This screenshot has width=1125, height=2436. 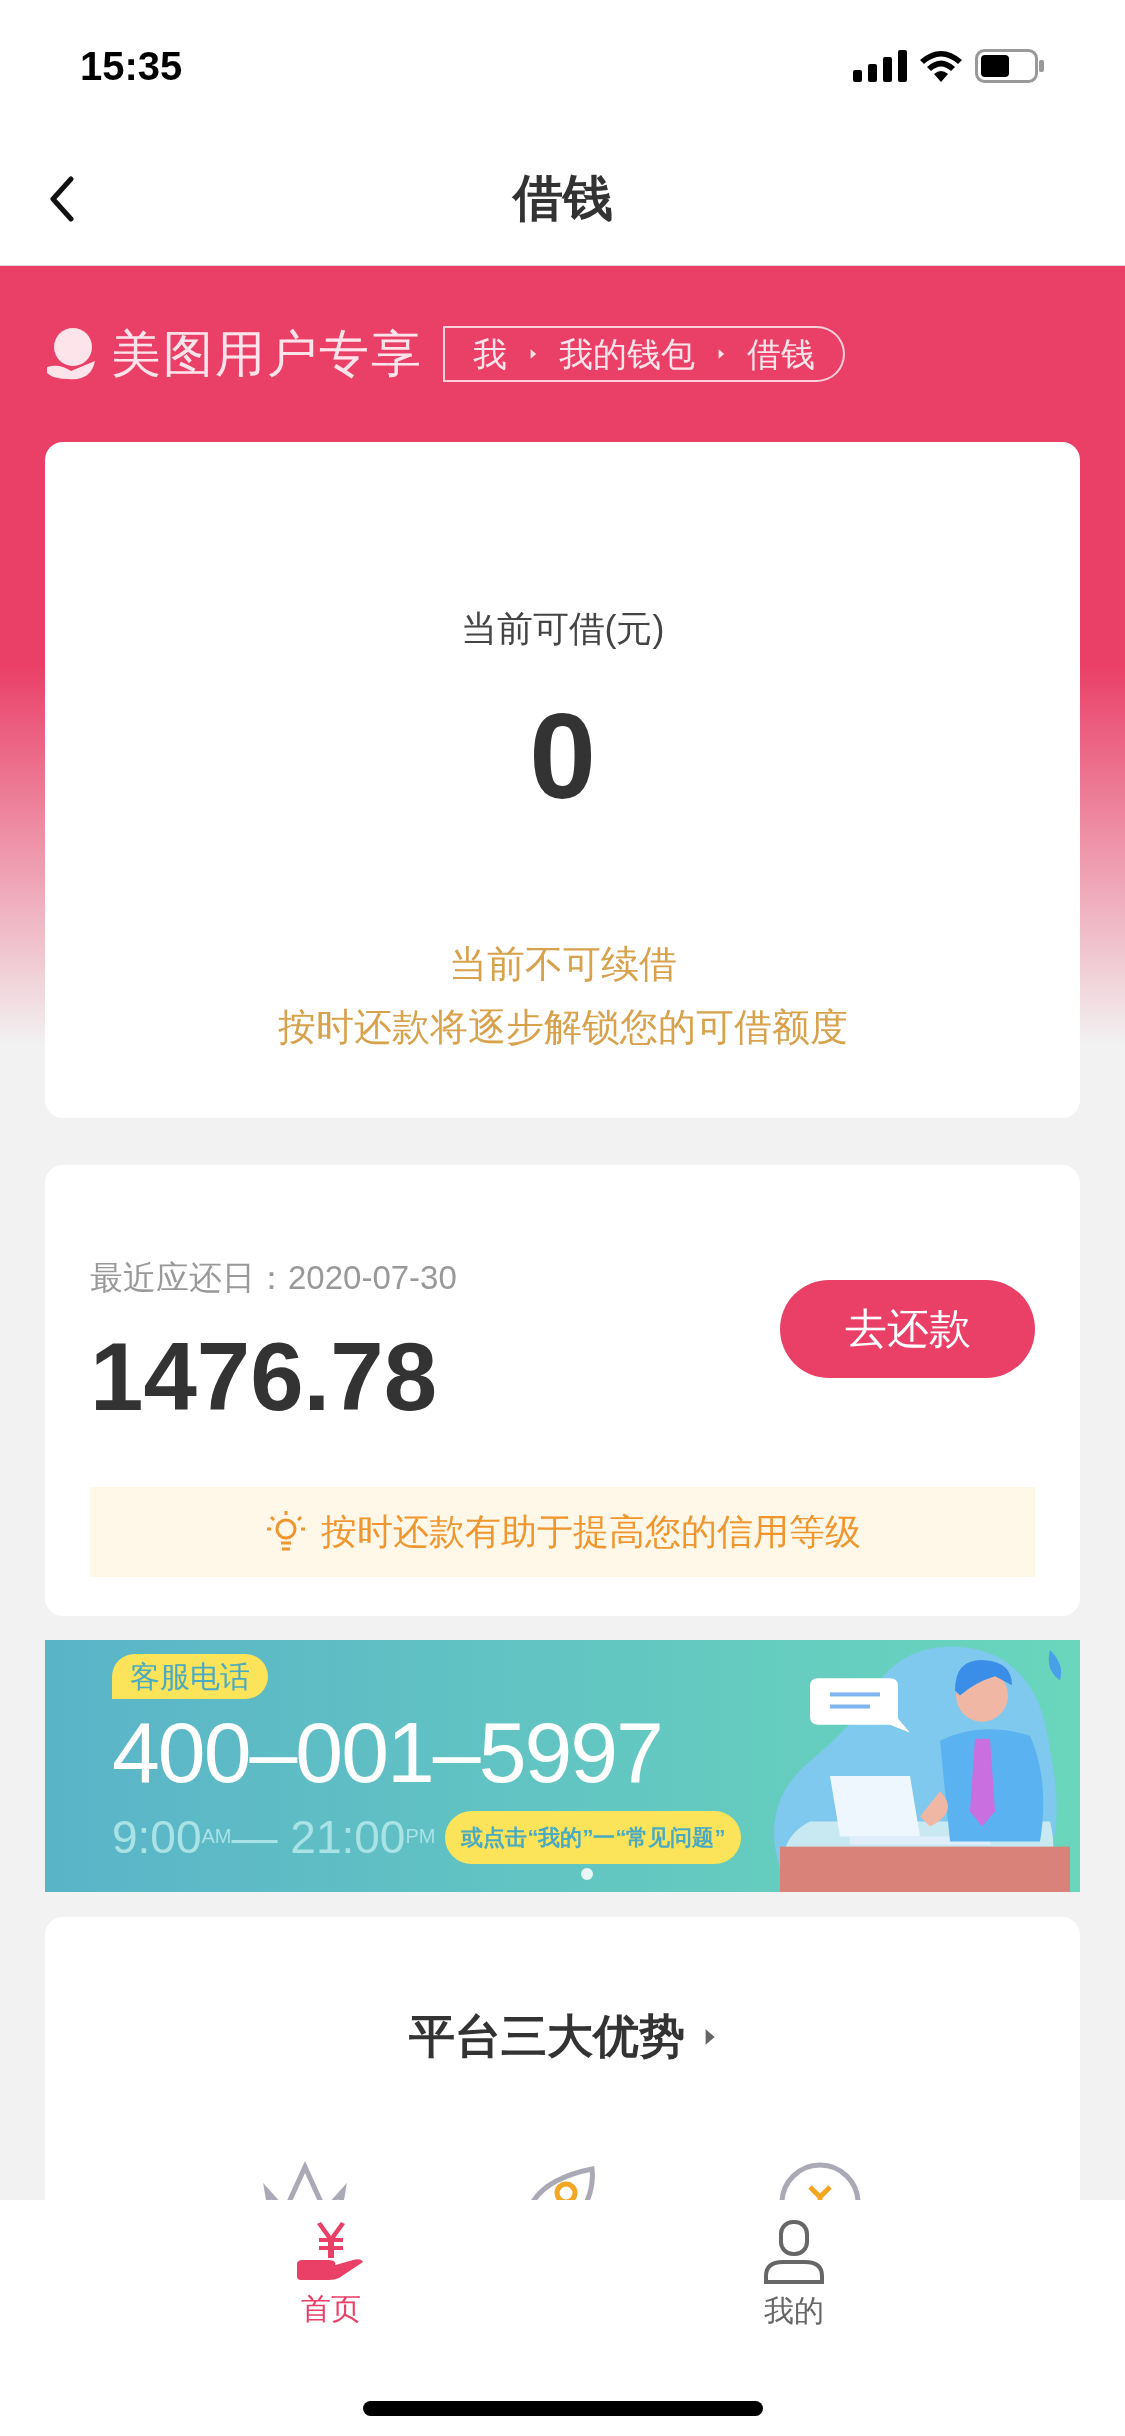 I want to click on tab-item: 我的, so click(x=793, y=2276).